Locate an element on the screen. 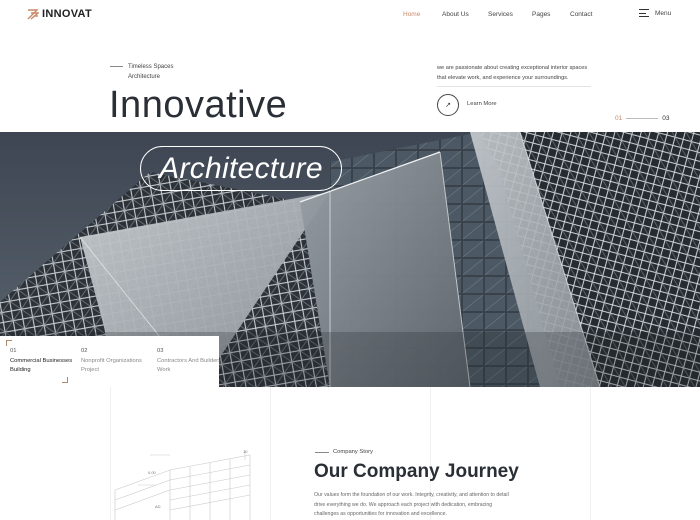  hero-divider is located at coordinates (514, 86).